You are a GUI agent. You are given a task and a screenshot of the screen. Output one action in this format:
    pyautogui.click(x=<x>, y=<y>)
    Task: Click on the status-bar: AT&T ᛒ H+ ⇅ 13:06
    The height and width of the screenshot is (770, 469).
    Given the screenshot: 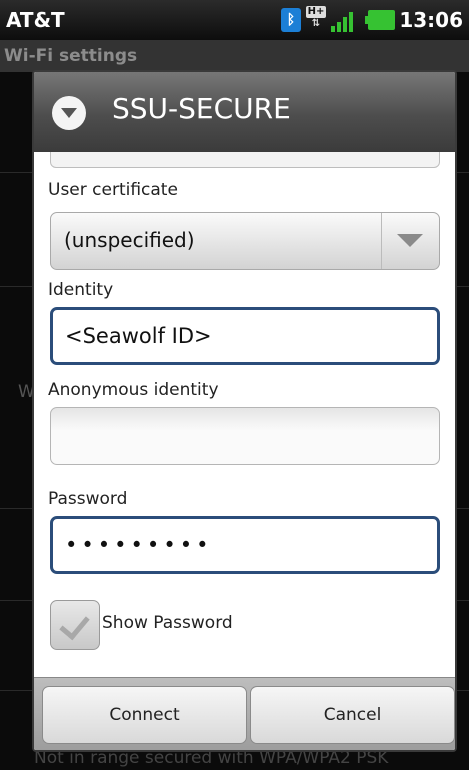 What is the action you would take?
    pyautogui.click(x=234, y=20)
    